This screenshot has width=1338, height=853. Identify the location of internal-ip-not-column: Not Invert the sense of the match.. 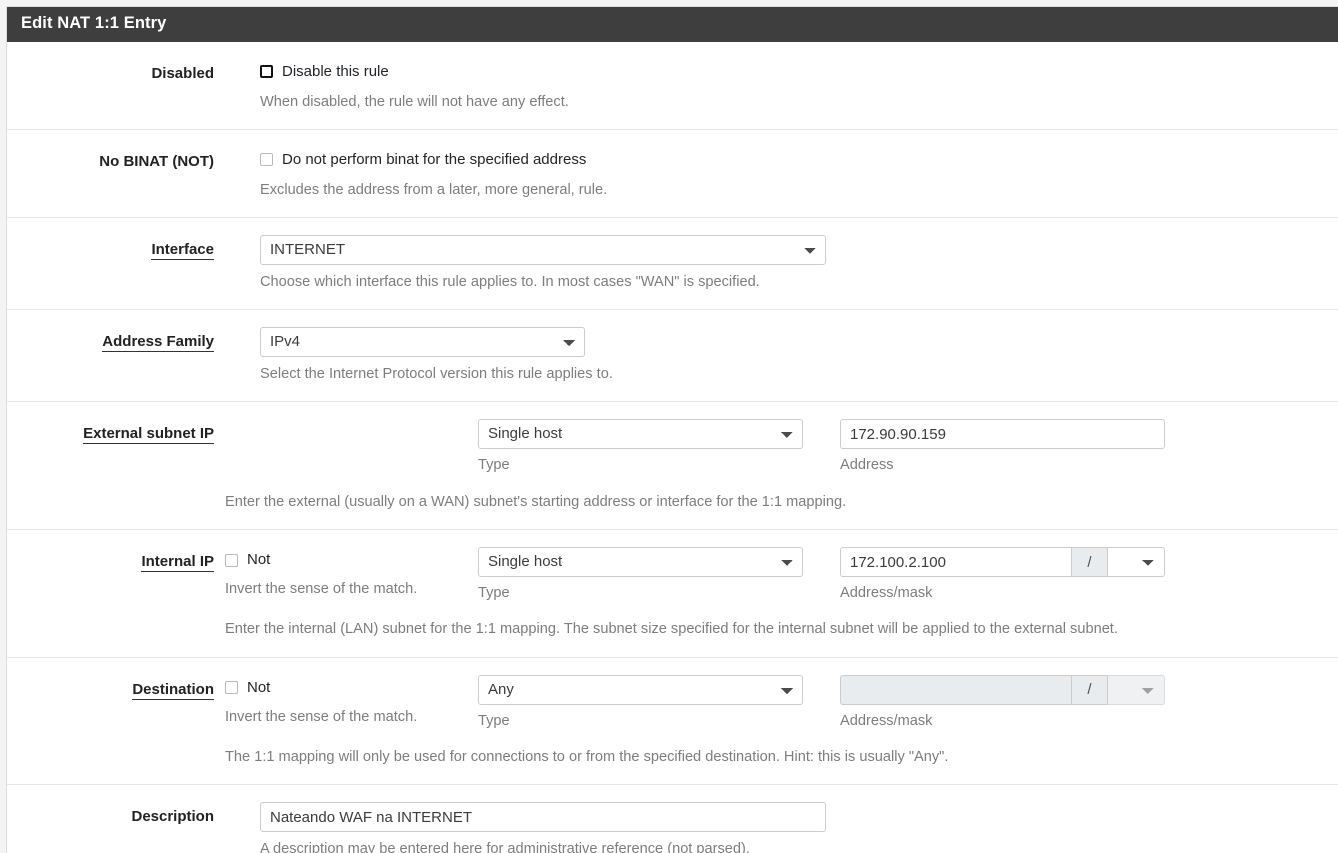
(351, 573).